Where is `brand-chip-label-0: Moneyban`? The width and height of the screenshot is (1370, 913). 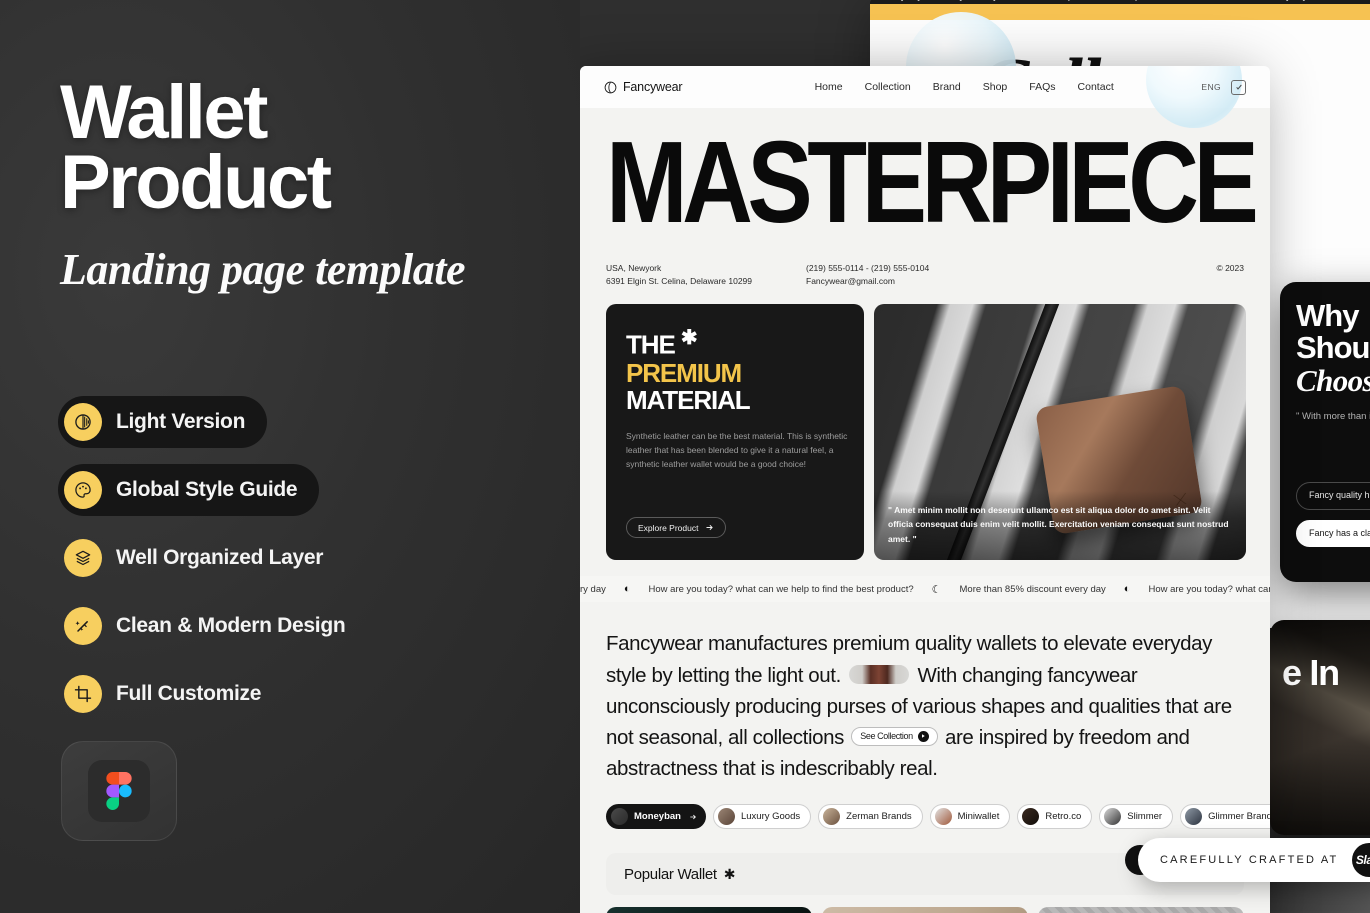
brand-chip-label-0: Moneyban is located at coordinates (657, 817).